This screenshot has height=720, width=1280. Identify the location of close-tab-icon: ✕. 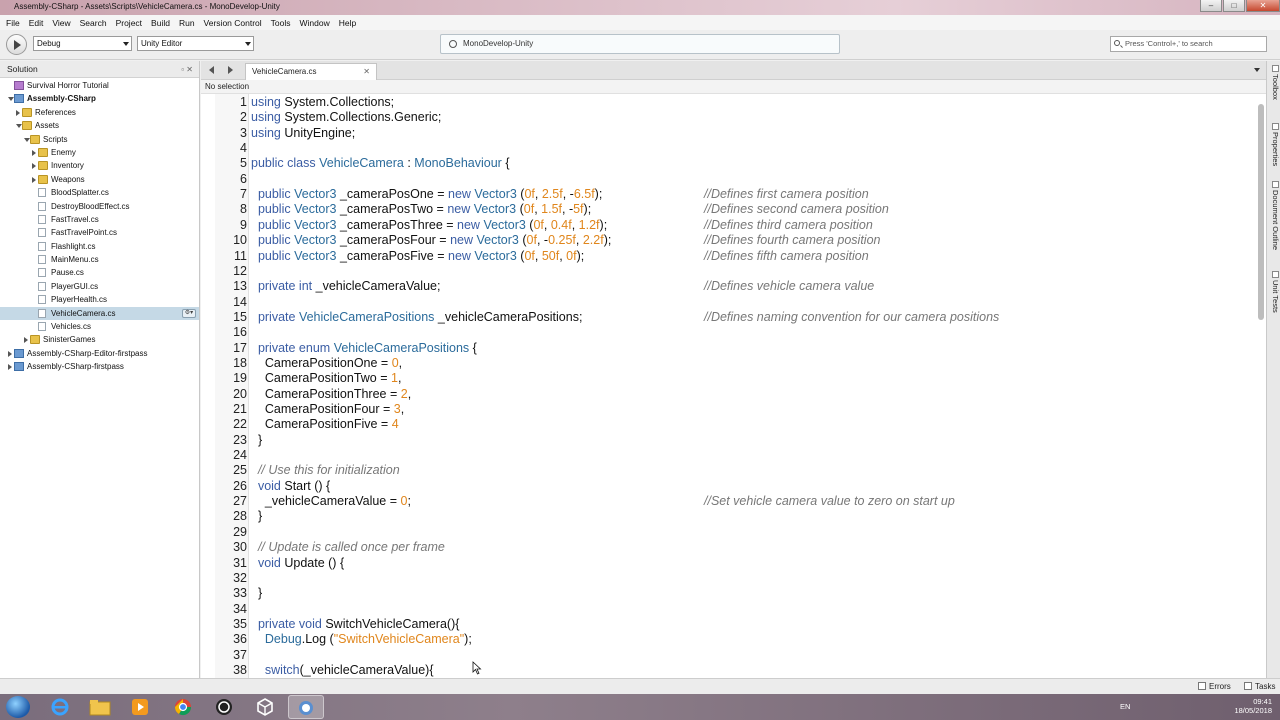
(366, 72).